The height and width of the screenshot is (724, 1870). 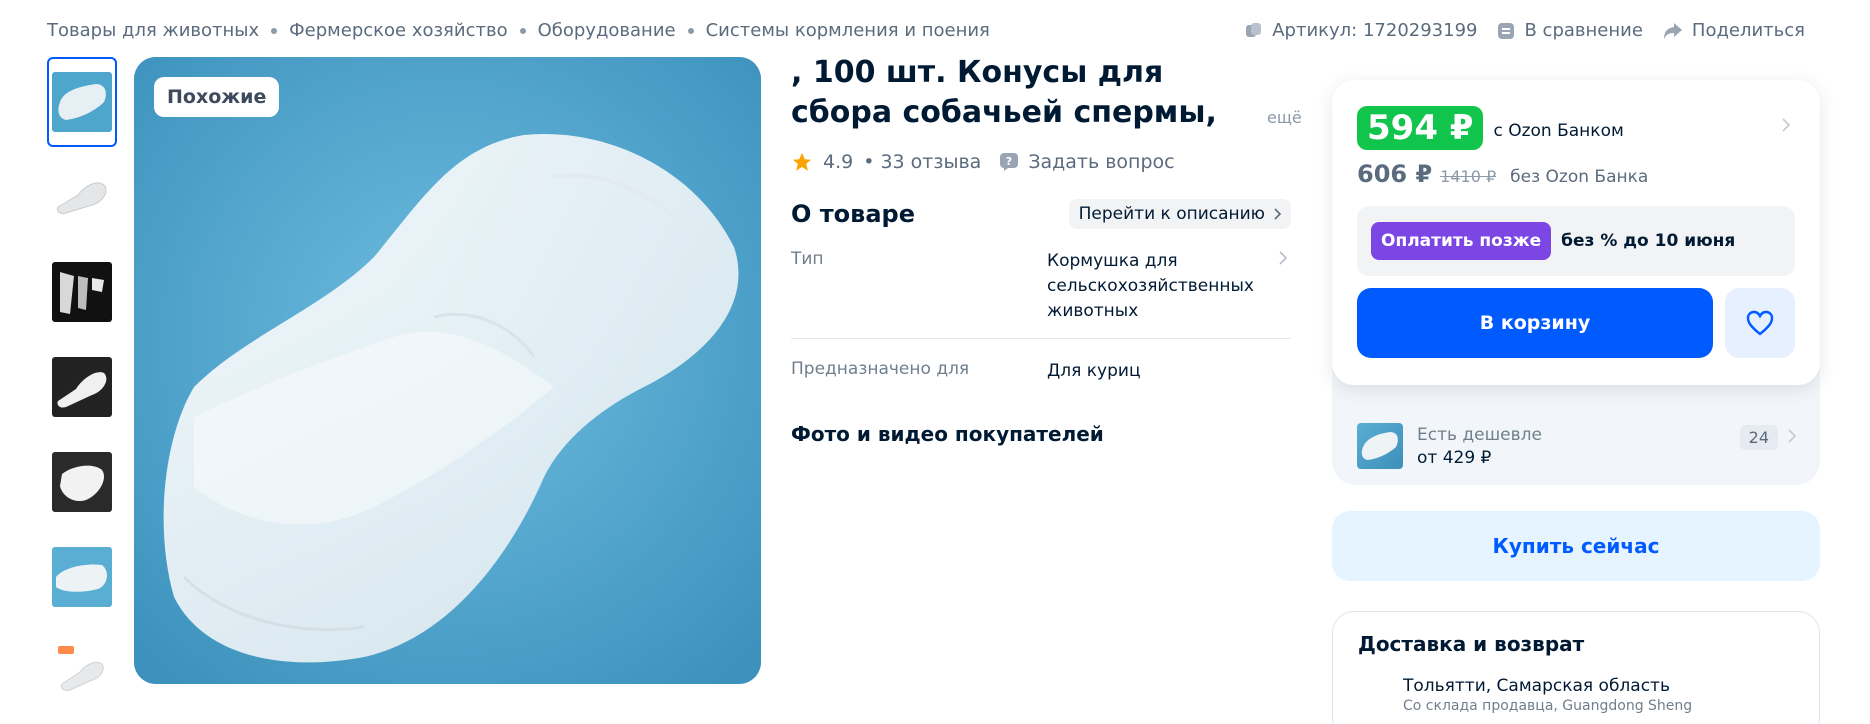 What do you see at coordinates (1420, 128) in the screenshot?
I see `ozon-bank-price: 594 ₽` at bounding box center [1420, 128].